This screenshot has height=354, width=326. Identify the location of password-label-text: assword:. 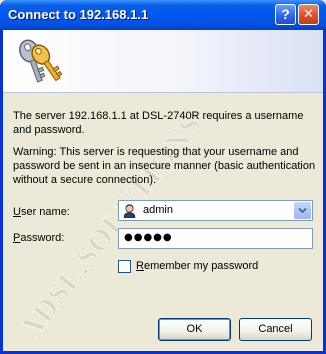
(42, 238).